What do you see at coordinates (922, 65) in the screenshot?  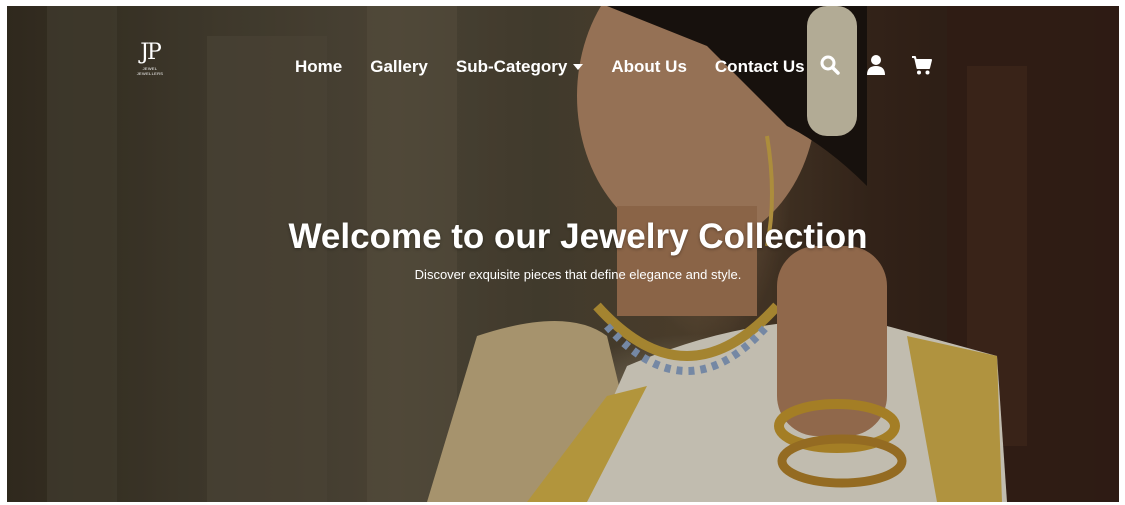 I see `cart-icon` at bounding box center [922, 65].